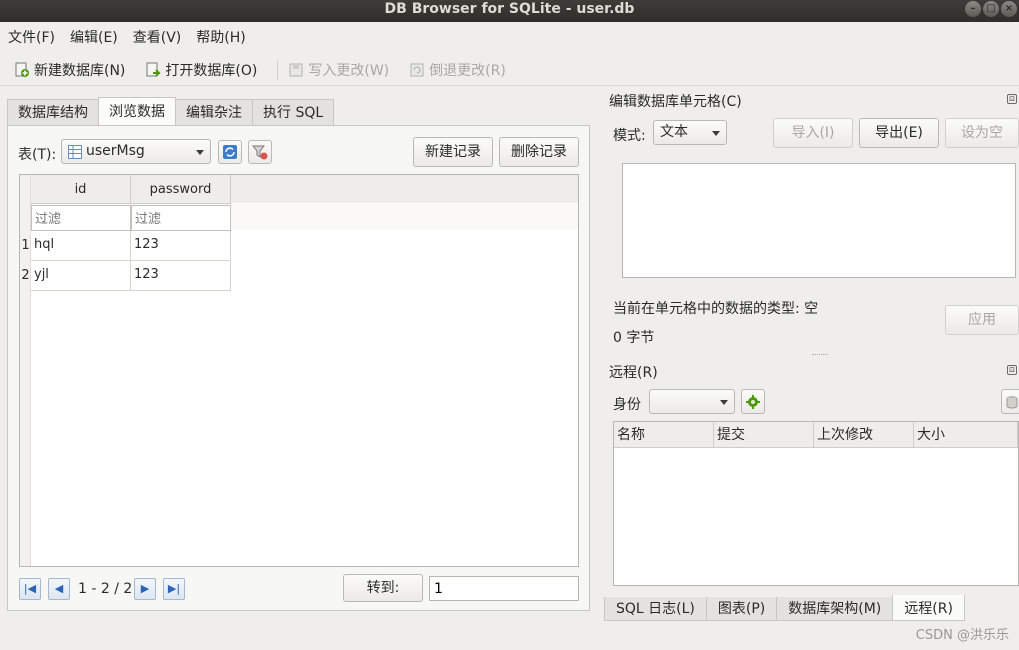  What do you see at coordinates (81, 218) in the screenshot?
I see `filter-input-id` at bounding box center [81, 218].